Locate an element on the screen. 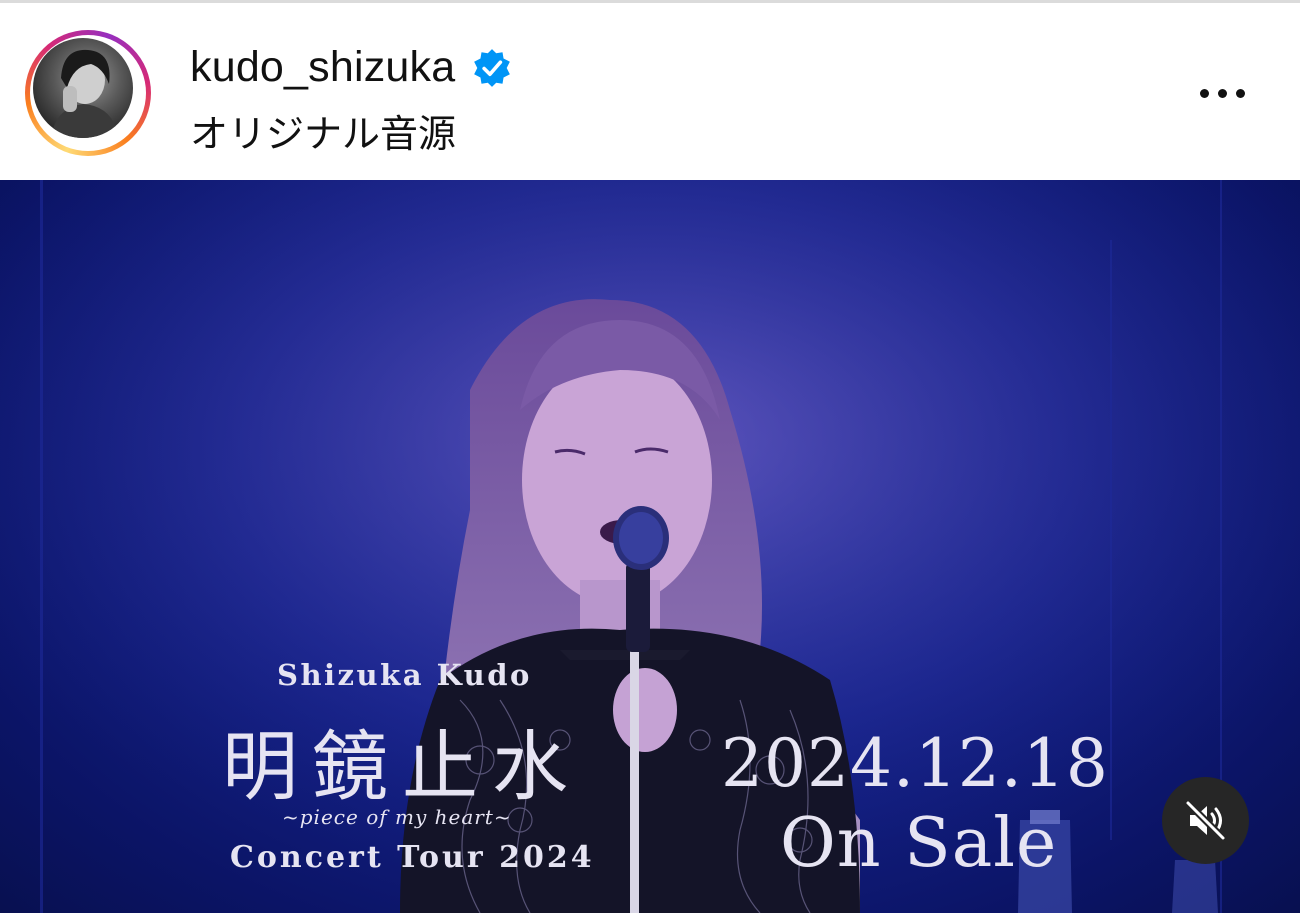  unmute-button is located at coordinates (1205, 820).